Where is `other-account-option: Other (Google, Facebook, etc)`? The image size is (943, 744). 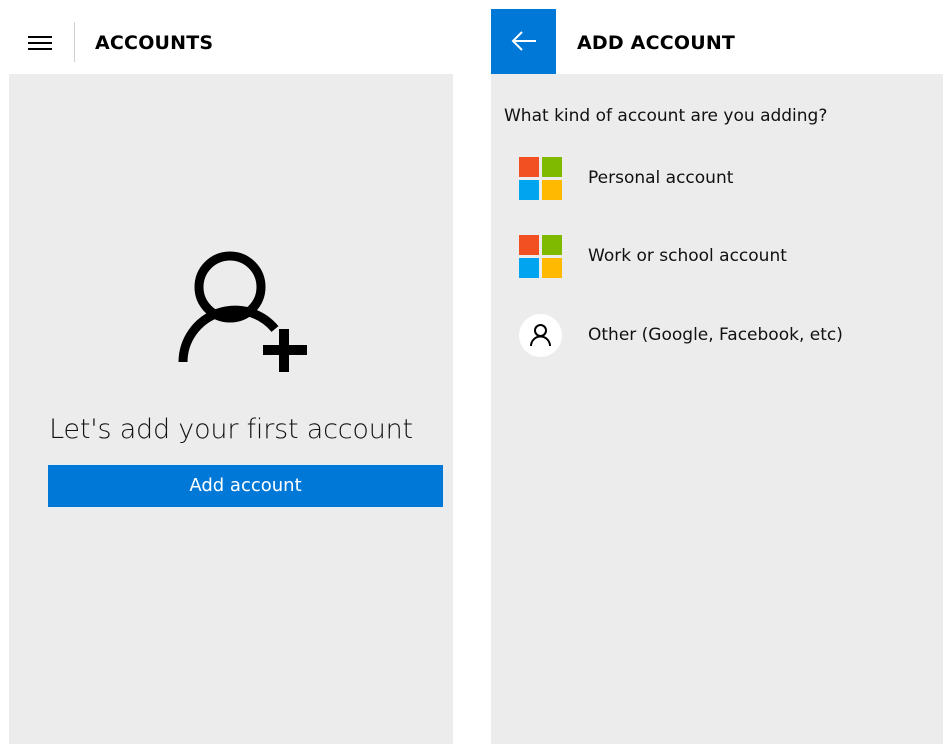
other-account-option: Other (Google, Facebook, etc) is located at coordinates (717, 336).